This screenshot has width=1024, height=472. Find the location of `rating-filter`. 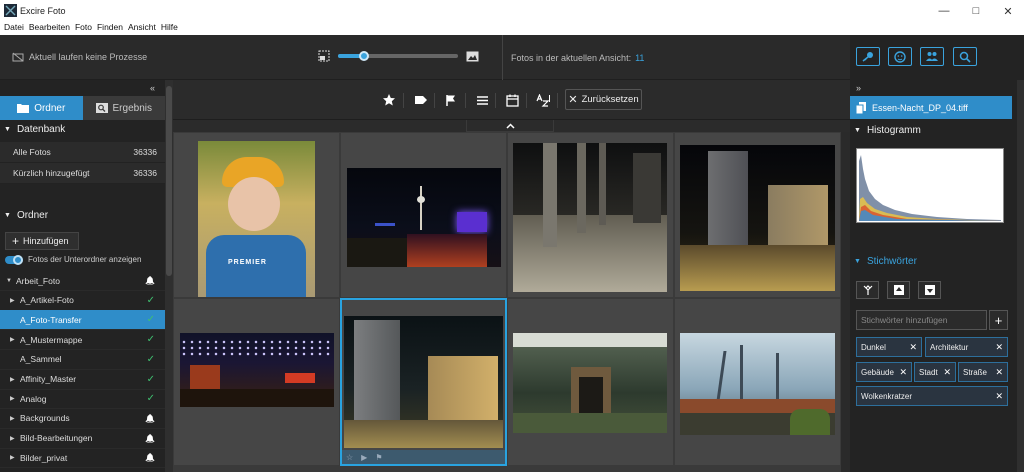

rating-filter is located at coordinates (389, 100).